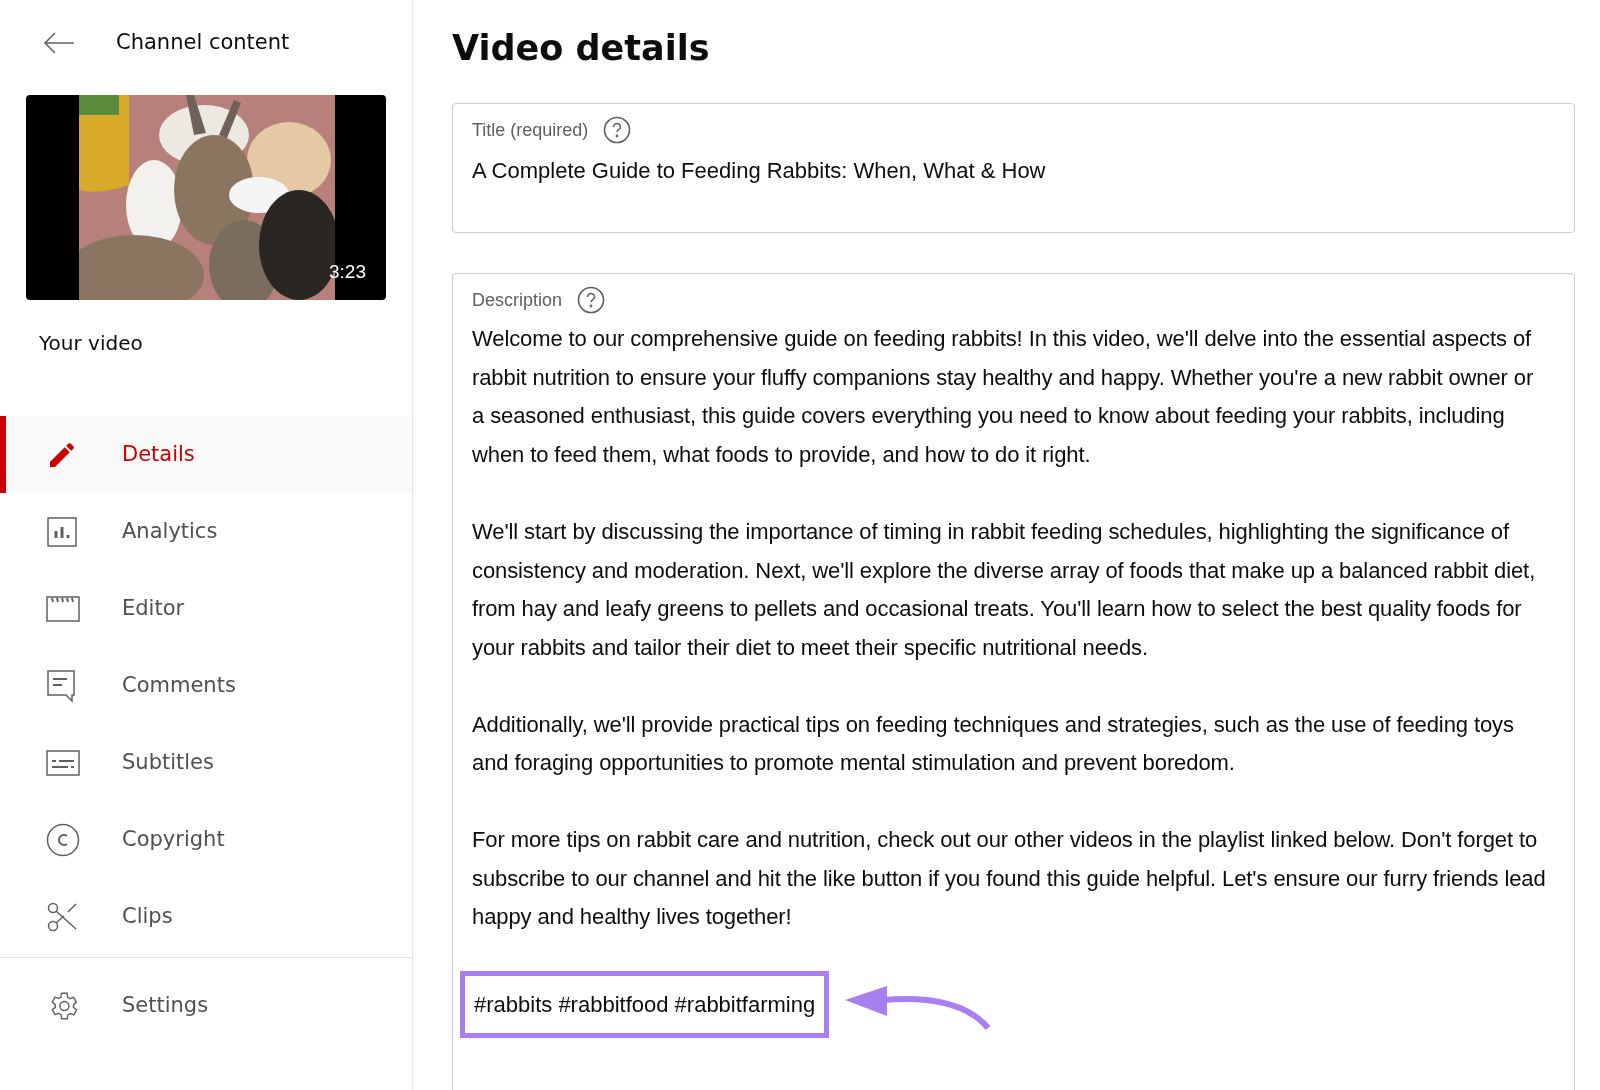 Image resolution: width=1600 pixels, height=1090 pixels. What do you see at coordinates (645, 1005) in the screenshot?
I see `hashtags-highlight: #rabbits #rabbitfood #rabbitfarming` at bounding box center [645, 1005].